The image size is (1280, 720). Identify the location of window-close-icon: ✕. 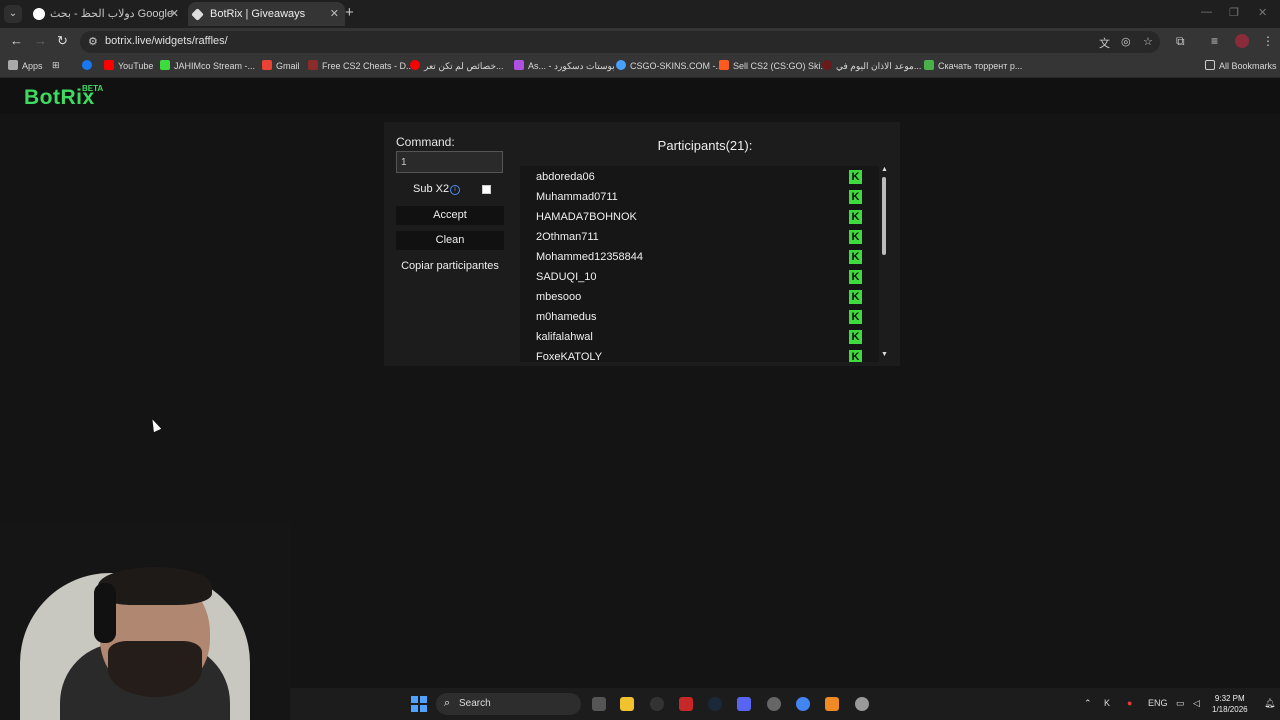
(1262, 12).